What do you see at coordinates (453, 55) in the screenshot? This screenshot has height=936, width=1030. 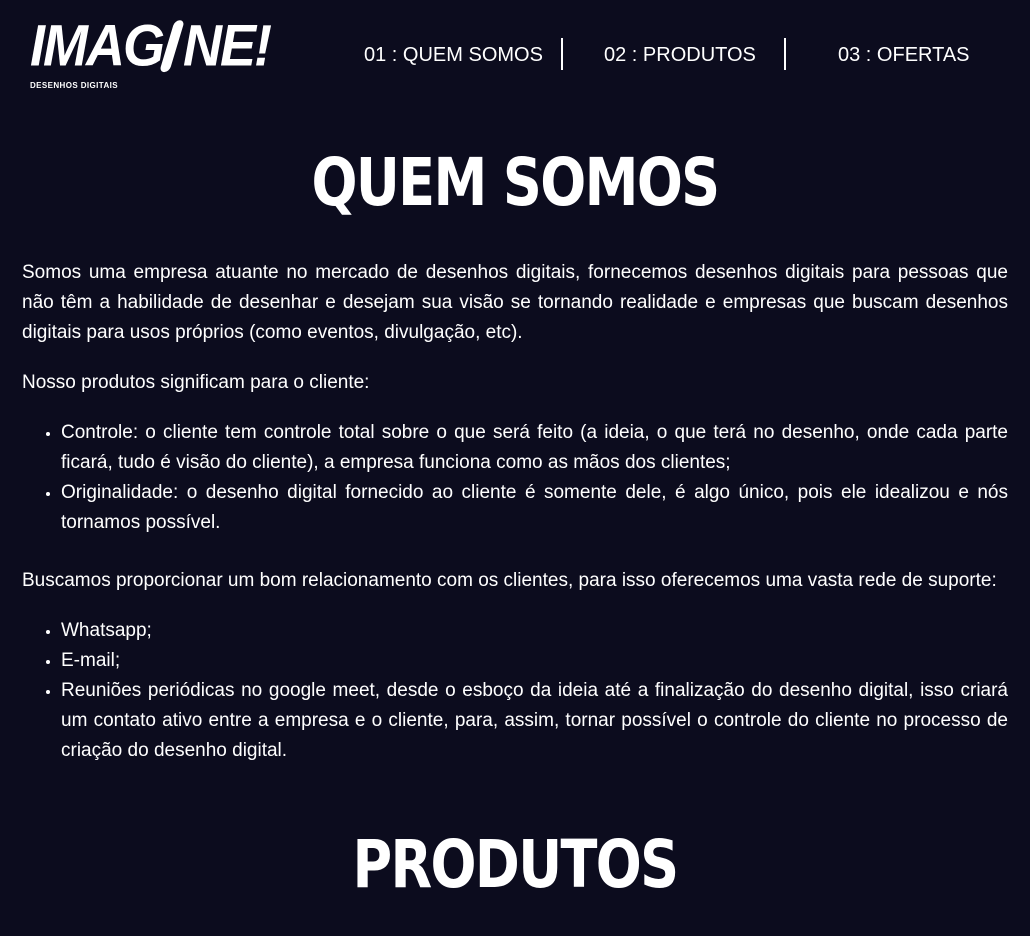 I see `nav-link-quem-somos: 01 : QUEM SOMOS` at bounding box center [453, 55].